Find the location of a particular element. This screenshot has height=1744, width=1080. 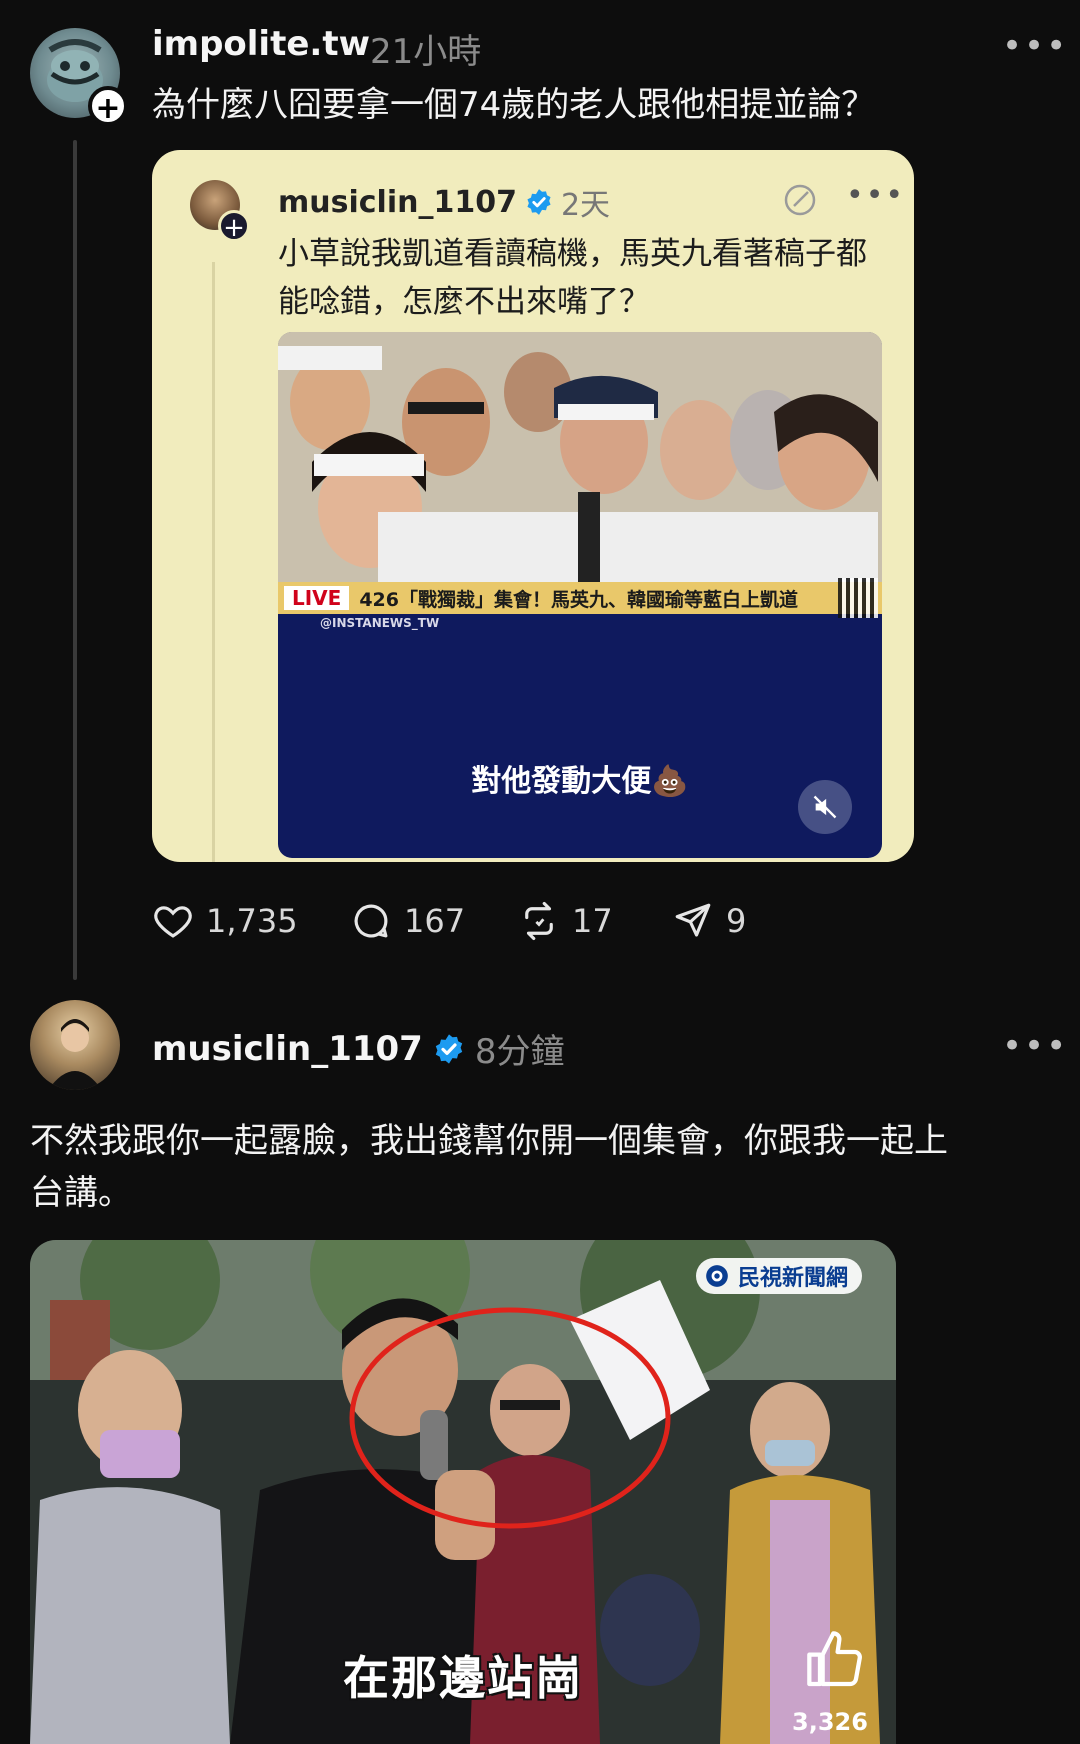

share-count: 9 is located at coordinates (736, 921).